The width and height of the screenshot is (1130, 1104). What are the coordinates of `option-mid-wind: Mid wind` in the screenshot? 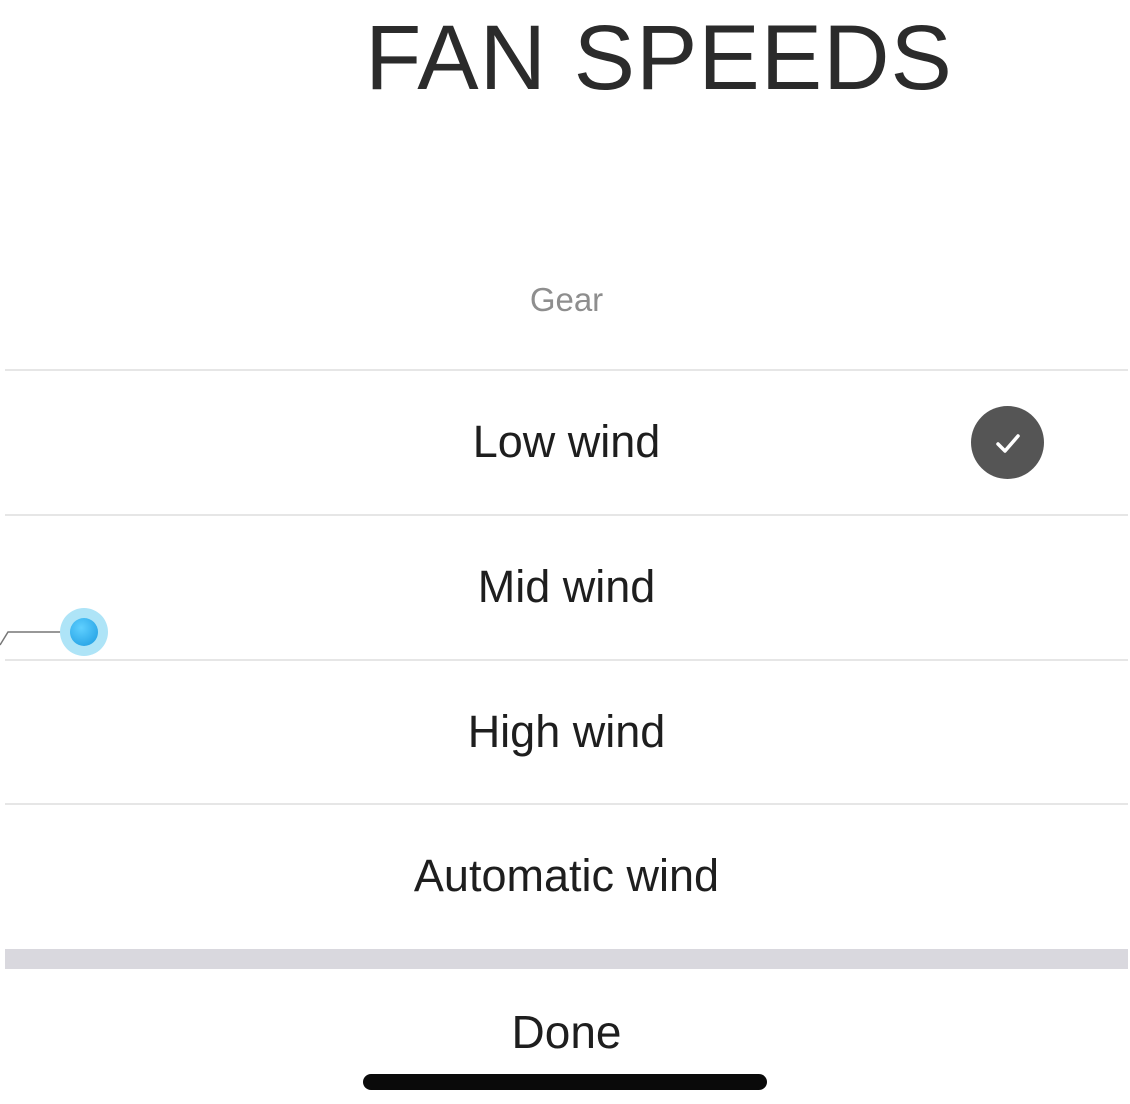 It's located at (566, 586).